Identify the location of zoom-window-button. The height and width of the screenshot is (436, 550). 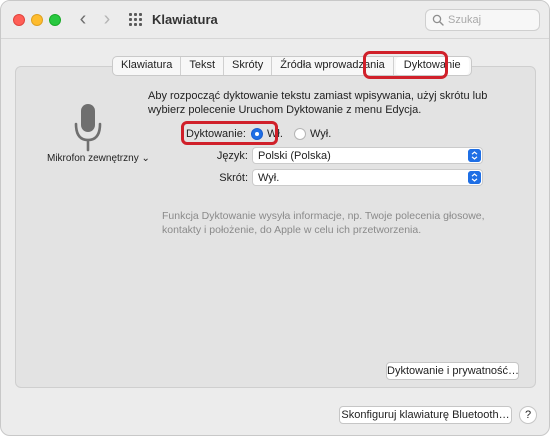
(55, 20).